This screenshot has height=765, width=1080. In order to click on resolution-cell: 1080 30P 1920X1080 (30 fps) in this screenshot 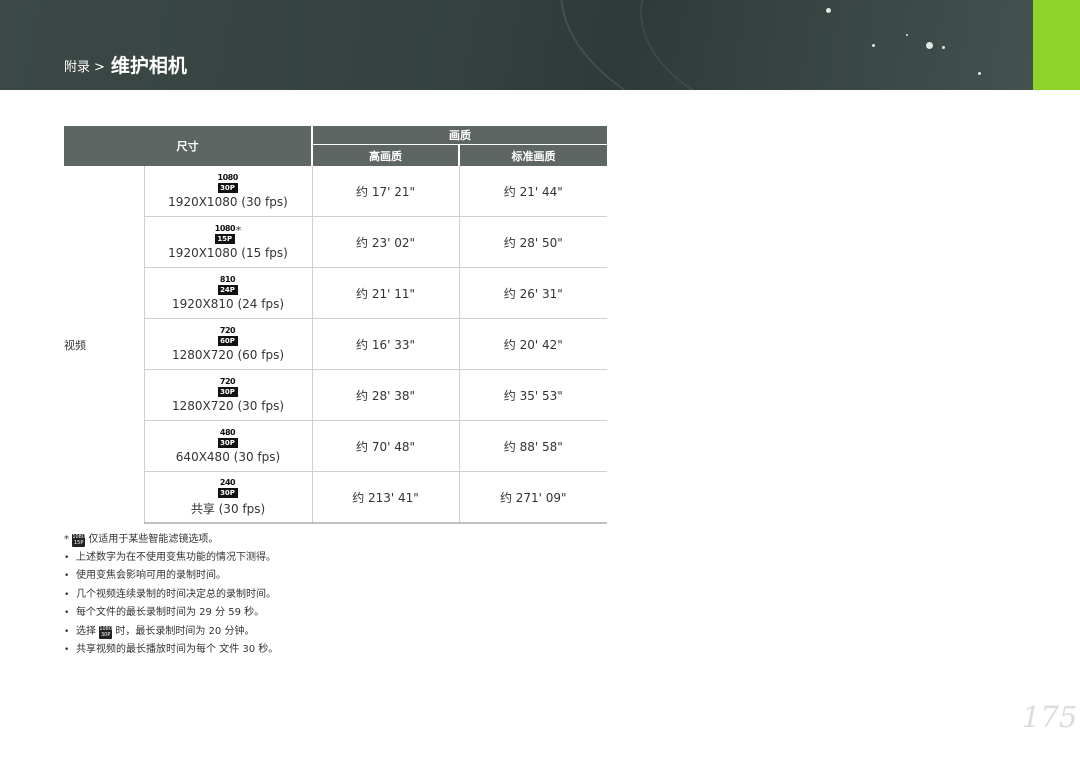, I will do `click(227, 191)`.